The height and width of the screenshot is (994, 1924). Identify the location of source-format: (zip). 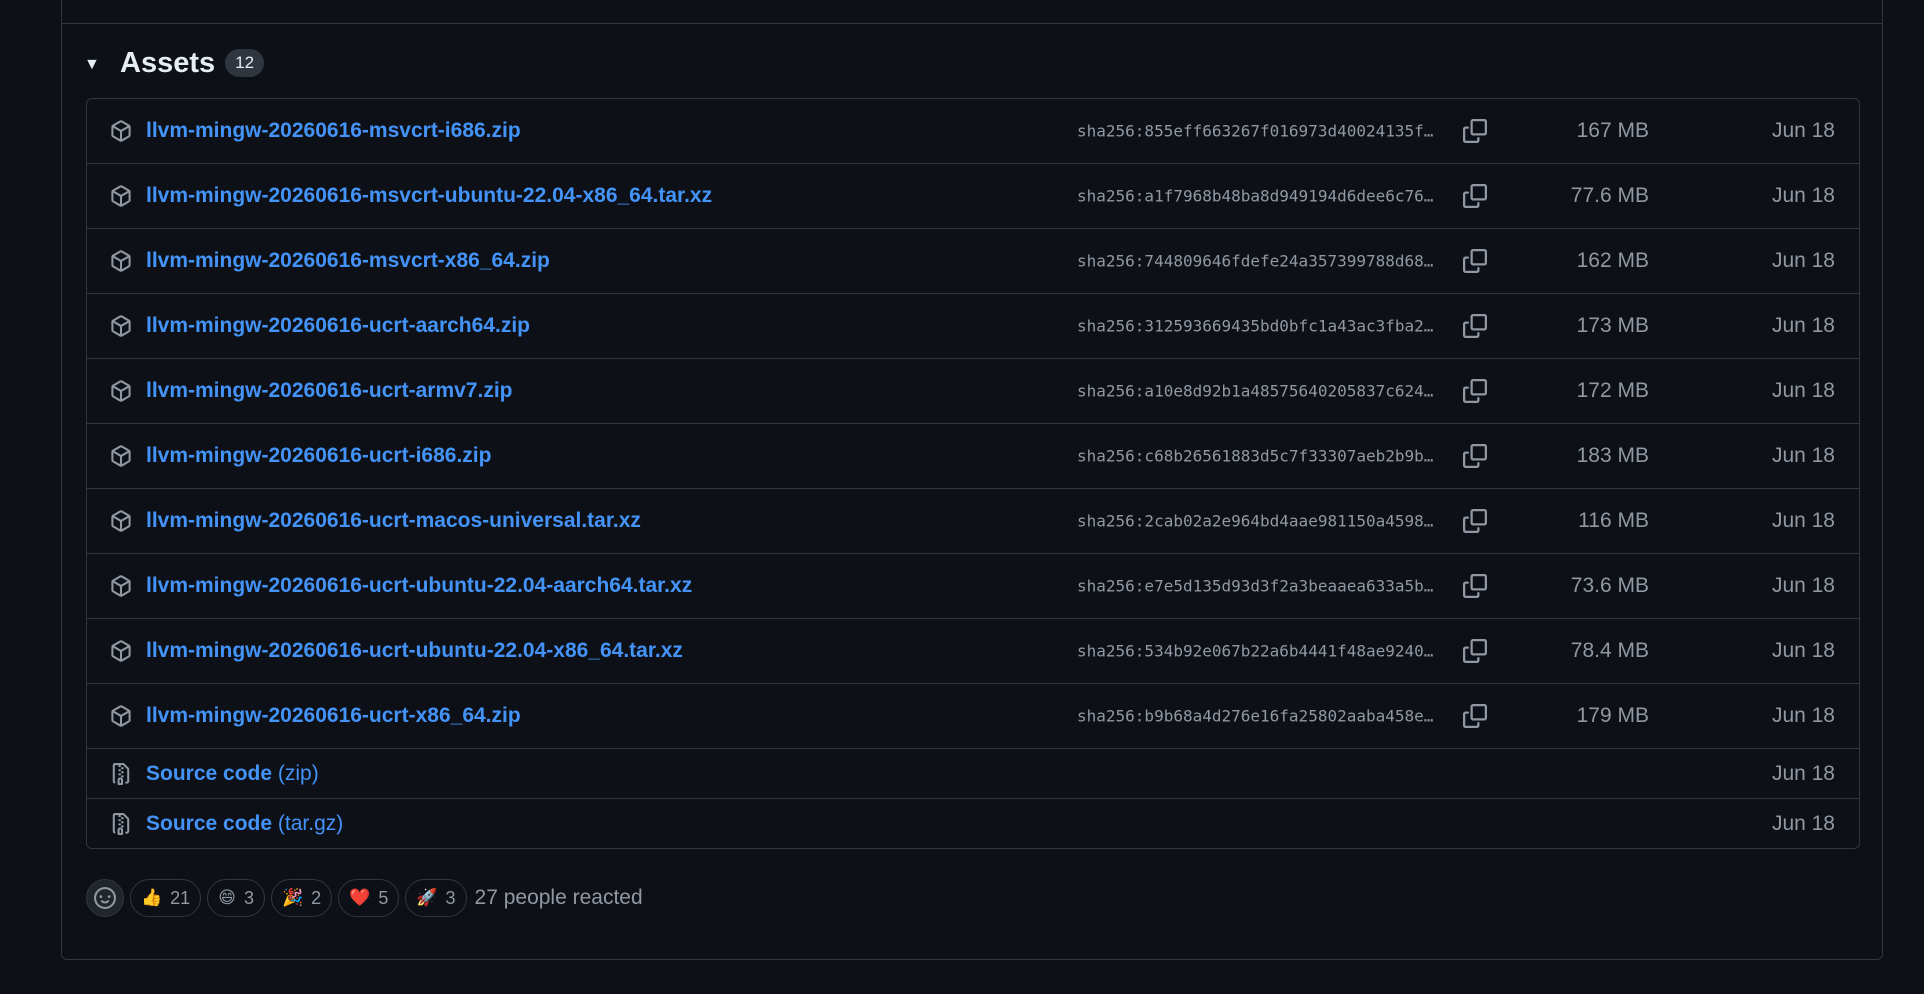
(298, 773).